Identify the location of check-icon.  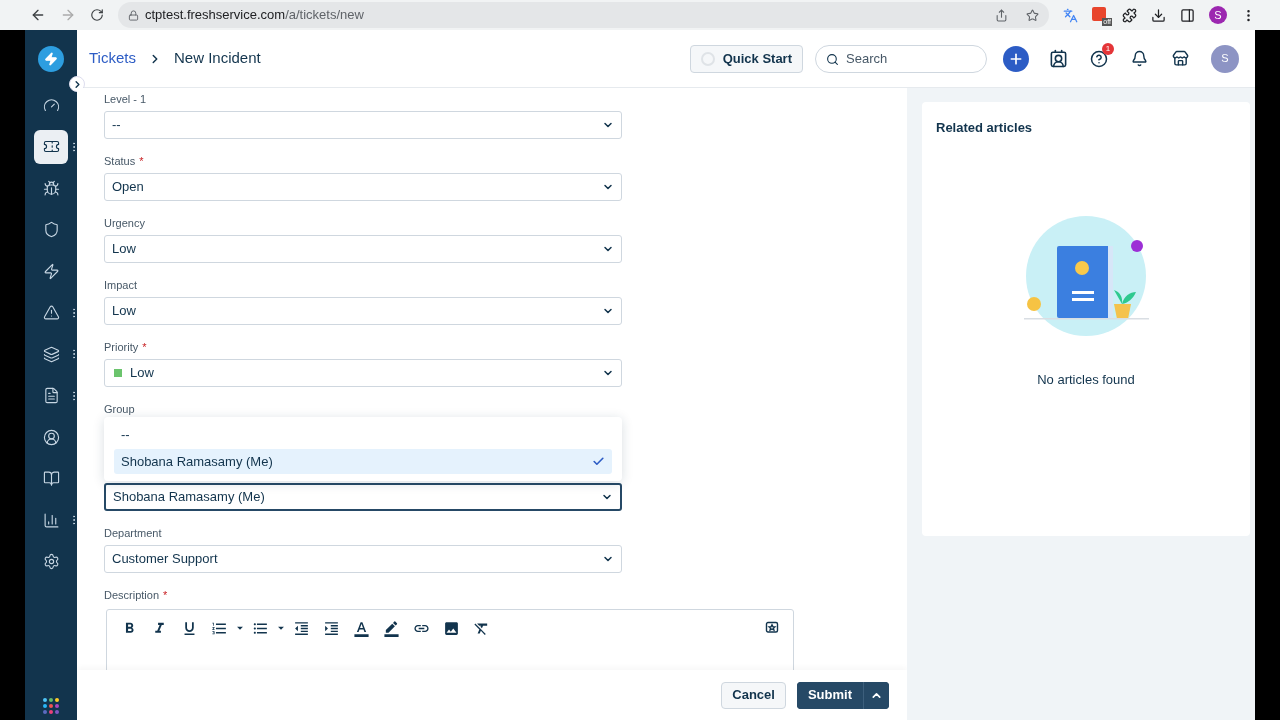
(598, 461).